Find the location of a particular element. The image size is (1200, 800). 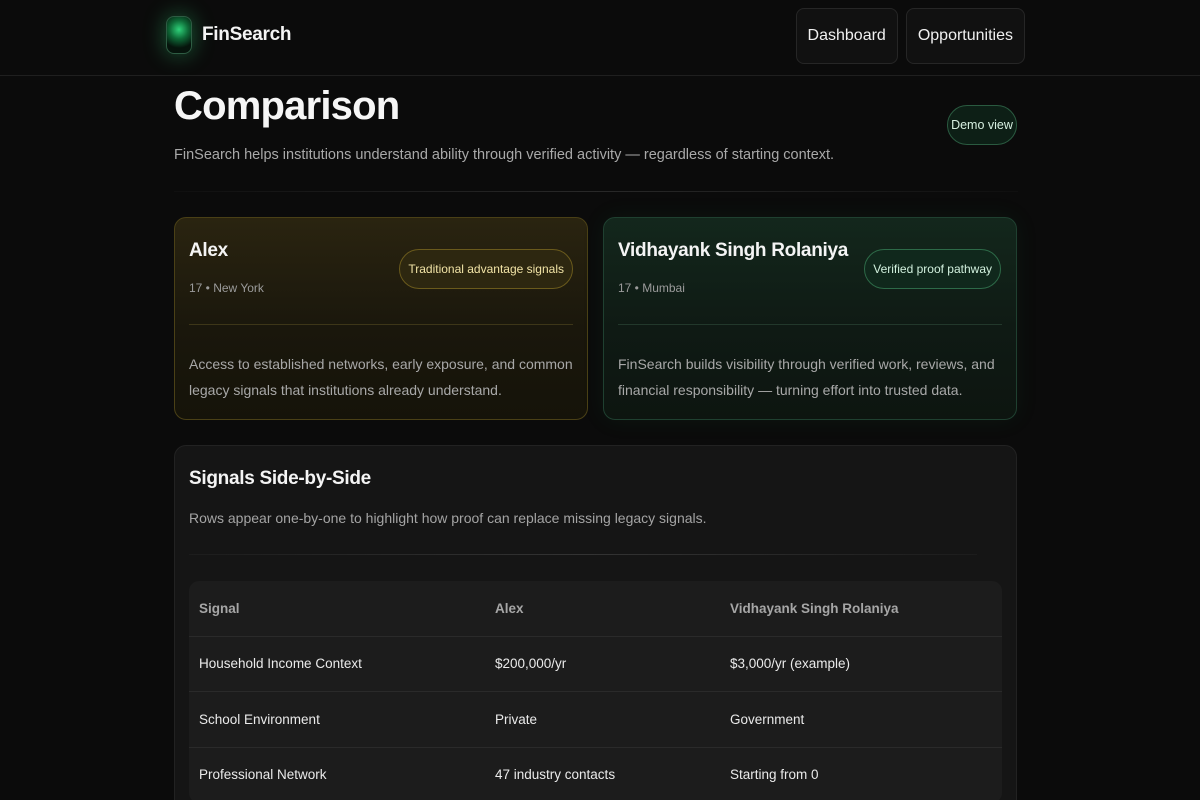

vidhayank-value-cell: $3,000/yr (example) is located at coordinates (790, 664).